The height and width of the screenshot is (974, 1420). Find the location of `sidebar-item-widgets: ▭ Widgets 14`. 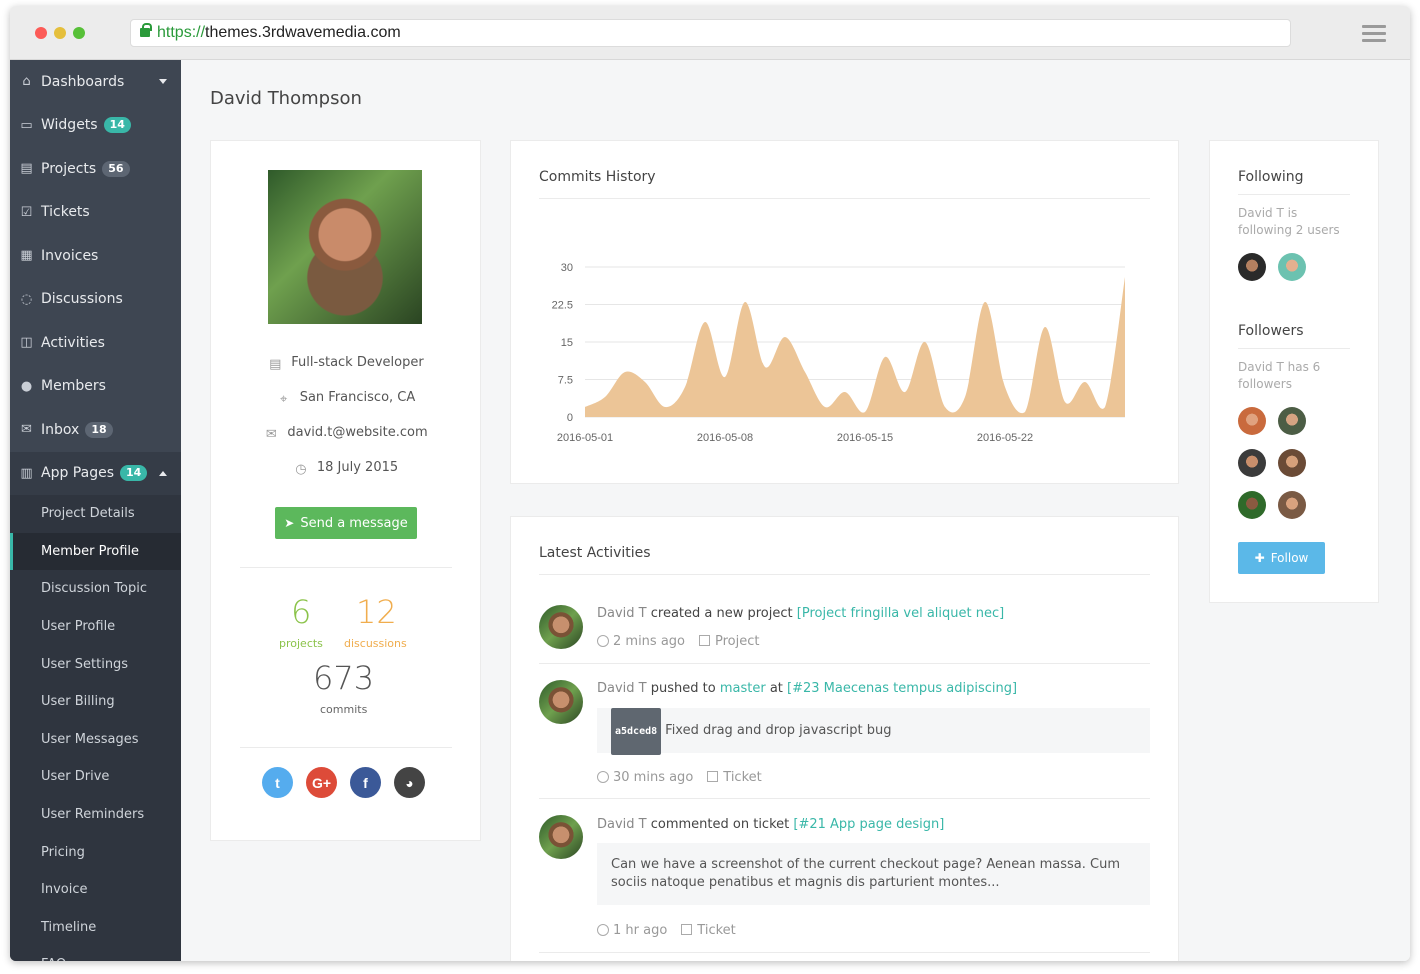

sidebar-item-widgets: ▭ Widgets 14 is located at coordinates (95, 126).